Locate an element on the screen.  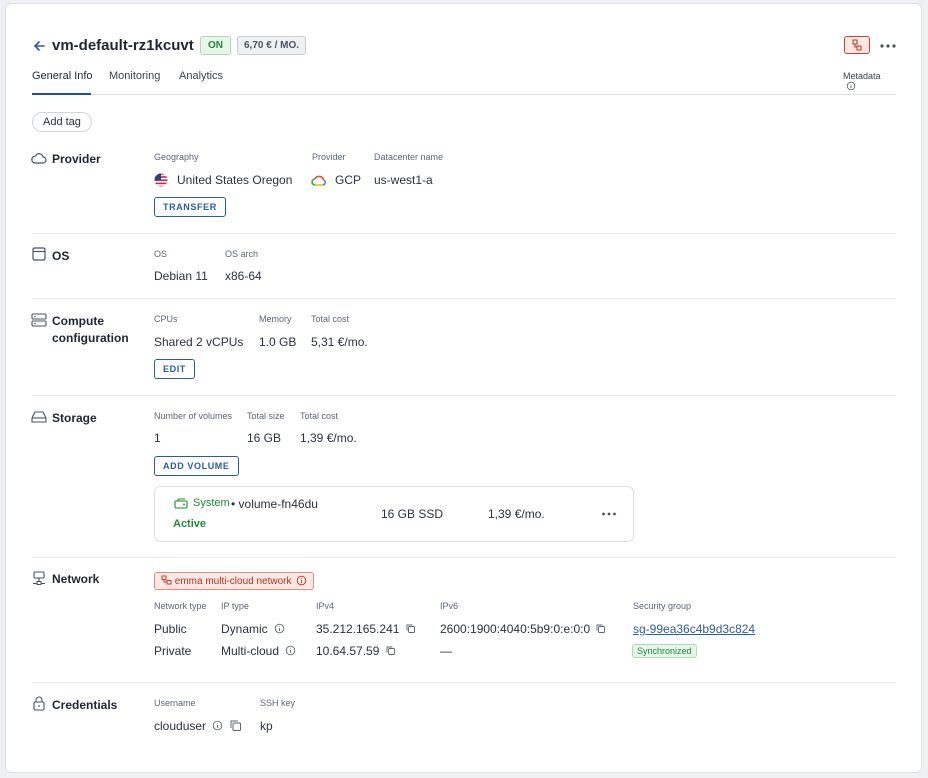
storage-section-title: Storage is located at coordinates (74, 418).